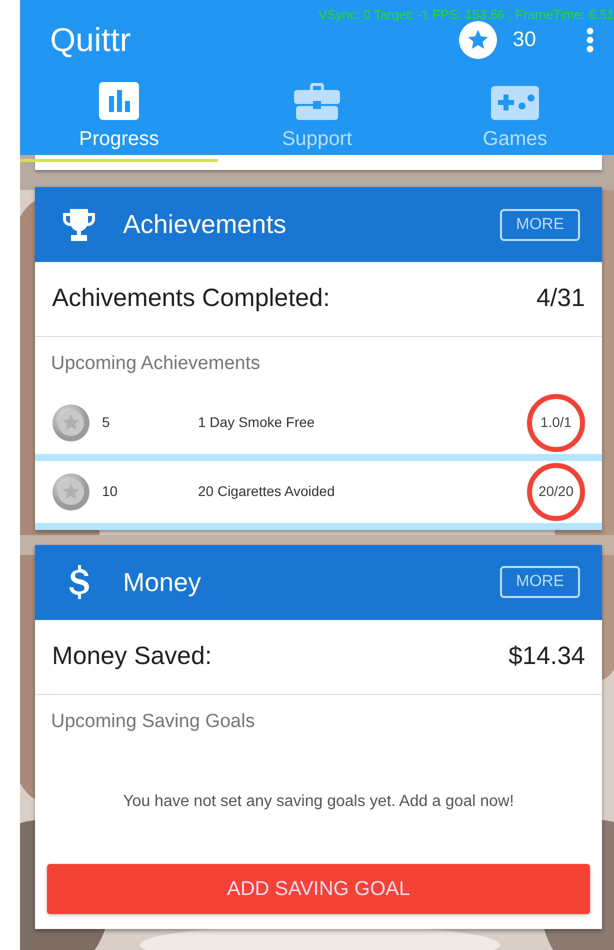  I want to click on debug-overlay: VSync: 0 Target: -1 FPS: 153.66 , FrameTime: 6.51, so click(466, 15).